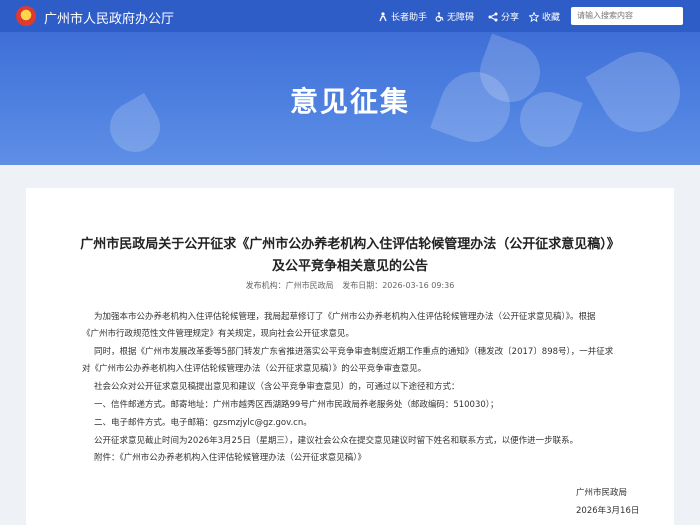  I want to click on top-header-bar: 广州市人民政府办公厅 长者助手 无障碍 分享 收藏, so click(350, 16).